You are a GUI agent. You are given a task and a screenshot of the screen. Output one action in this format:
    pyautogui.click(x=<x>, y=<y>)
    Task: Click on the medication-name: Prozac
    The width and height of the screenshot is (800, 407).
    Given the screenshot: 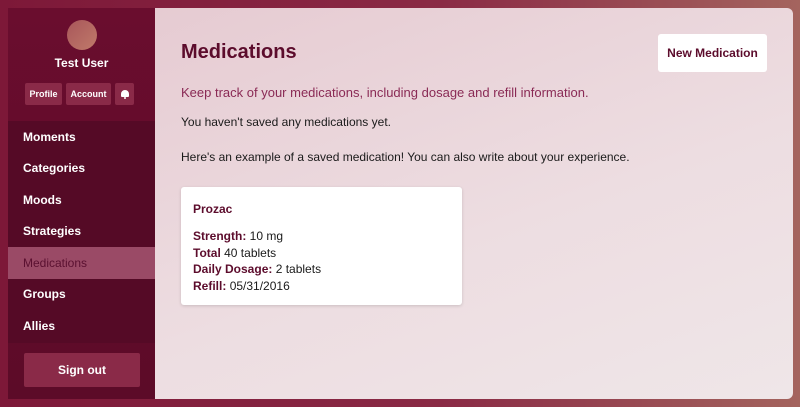 What is the action you would take?
    pyautogui.click(x=213, y=209)
    